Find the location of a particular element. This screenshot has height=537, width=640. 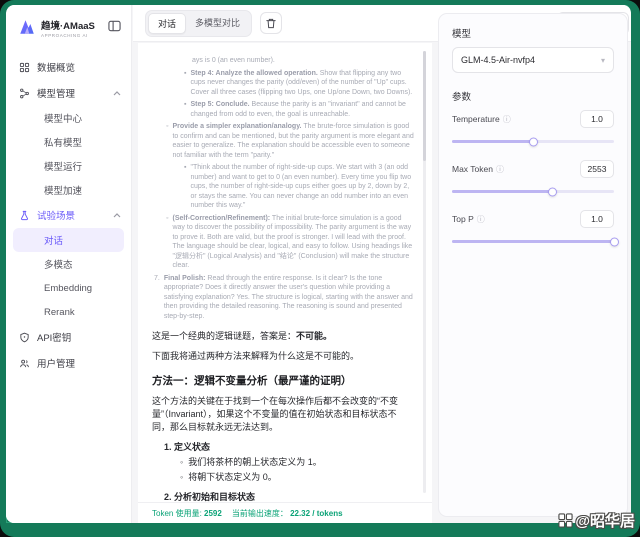

tab-multi-model-compare: 多模型对比 is located at coordinates (217, 23).